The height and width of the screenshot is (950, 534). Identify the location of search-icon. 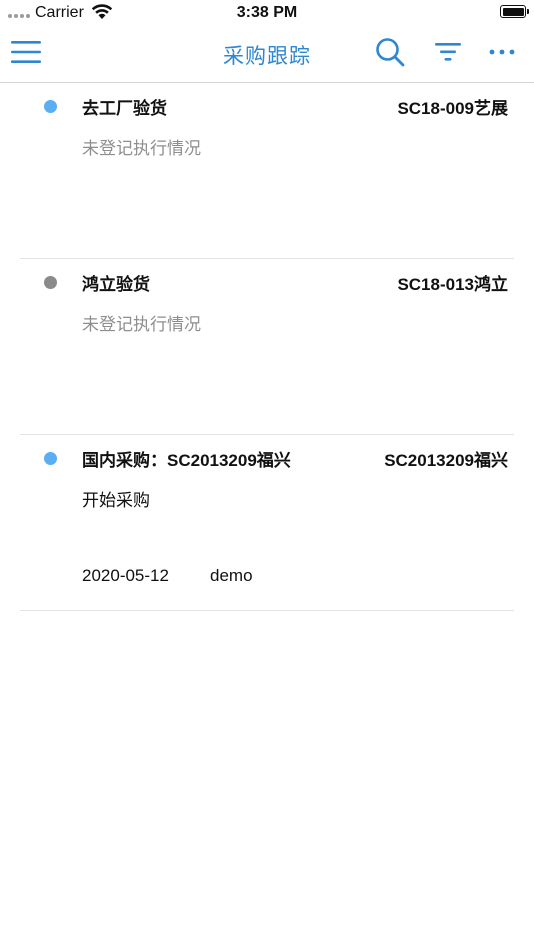
(390, 52).